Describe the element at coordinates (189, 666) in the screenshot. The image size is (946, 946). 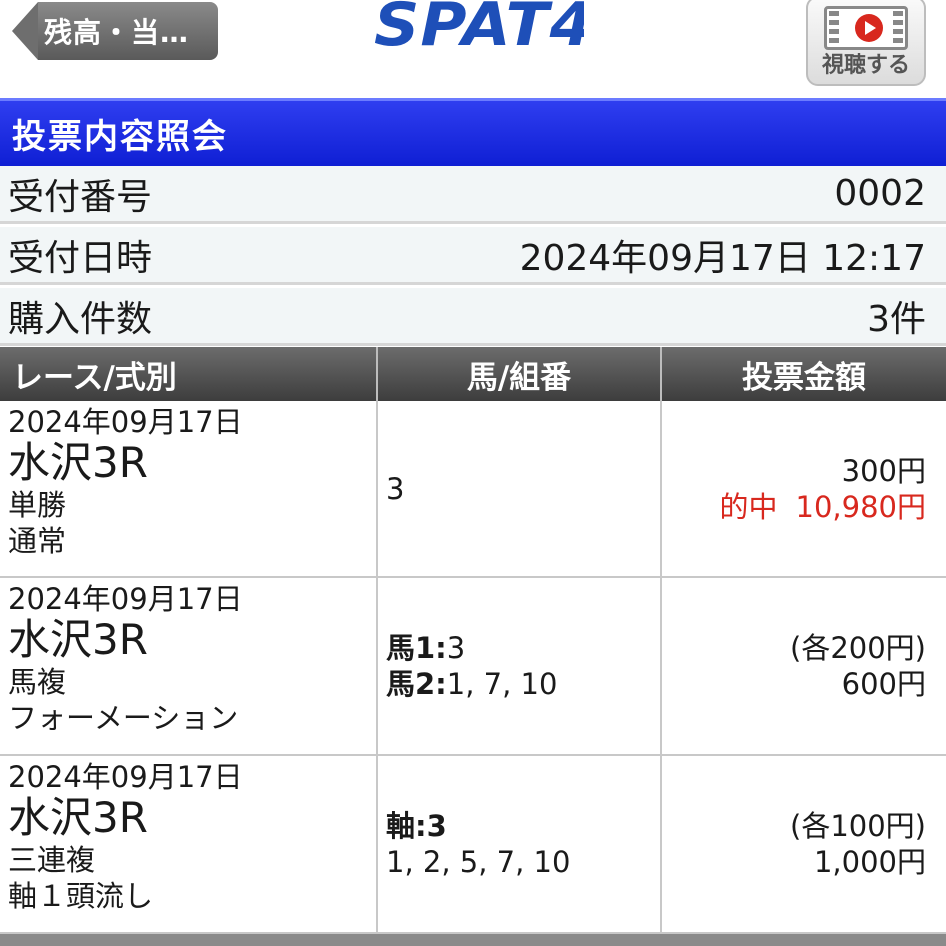
I see `race-cell: 2024年09月17日 水沢3R 馬複 フォーメーション` at that location.